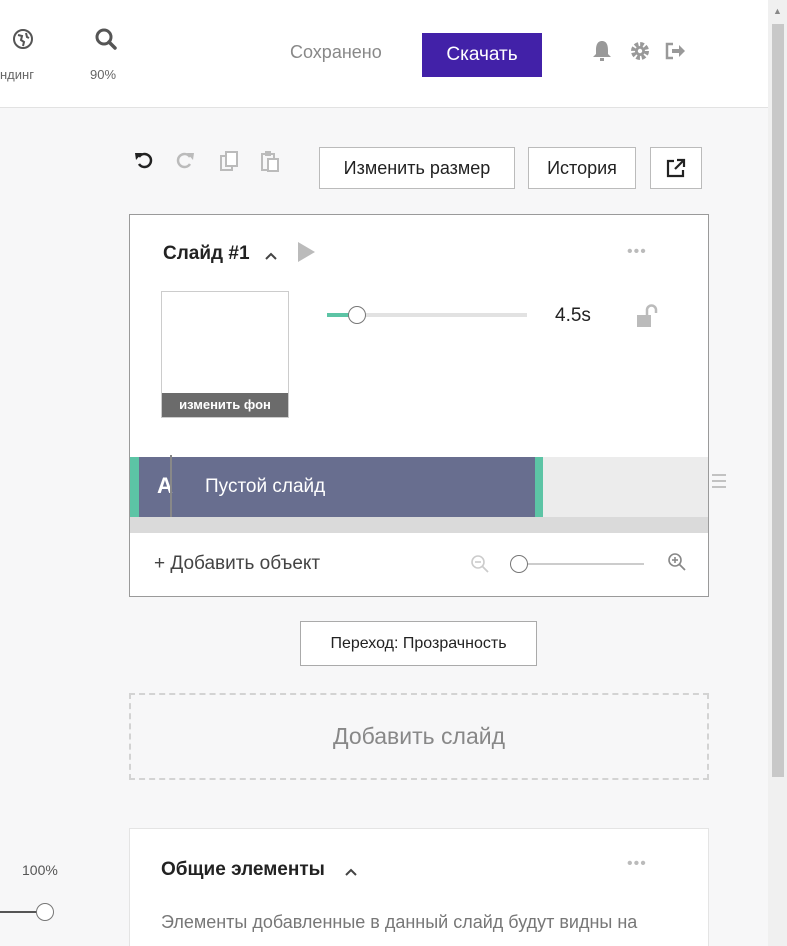 The height and width of the screenshot is (946, 787). What do you see at coordinates (417, 168) in the screenshot?
I see `resize-button: Изменить размер` at bounding box center [417, 168].